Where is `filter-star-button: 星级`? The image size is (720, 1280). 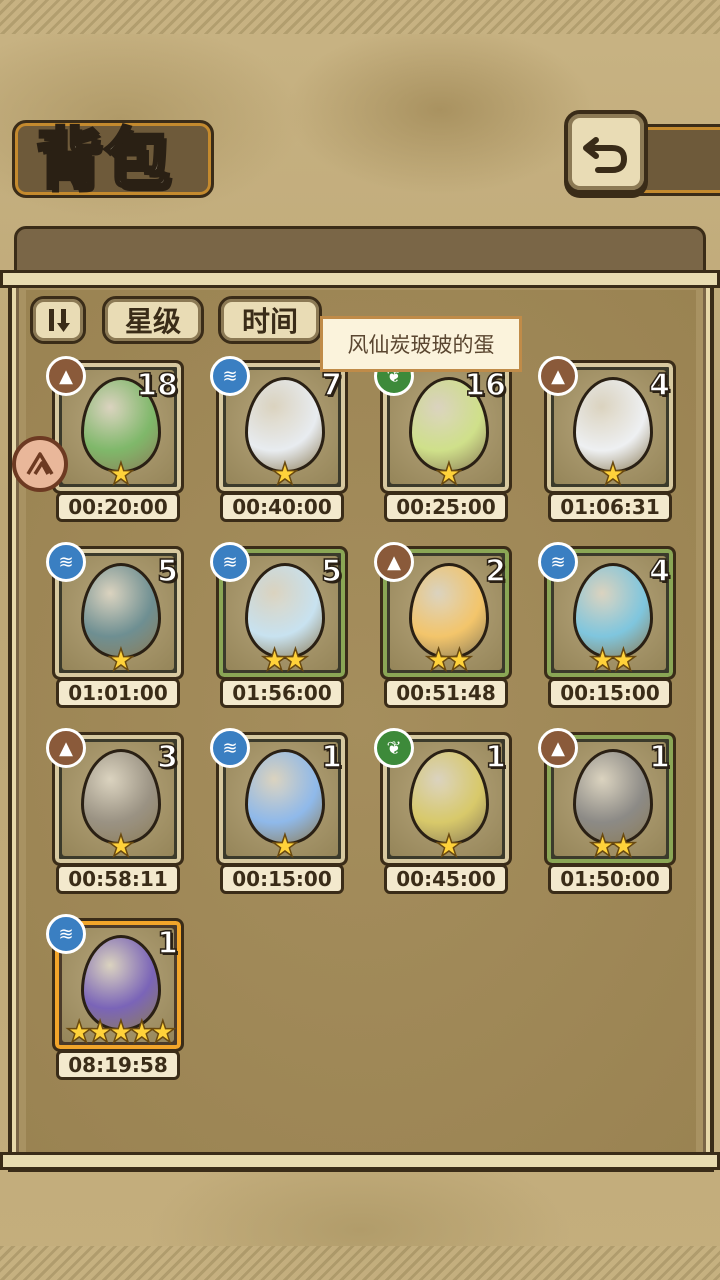 filter-star-button: 星级 is located at coordinates (153, 320).